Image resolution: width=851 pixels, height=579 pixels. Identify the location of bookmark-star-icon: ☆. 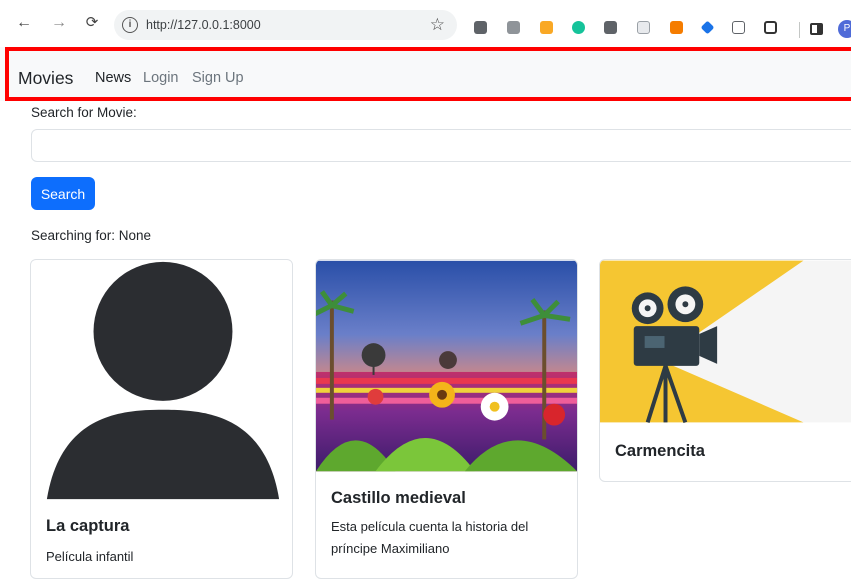
(437, 25).